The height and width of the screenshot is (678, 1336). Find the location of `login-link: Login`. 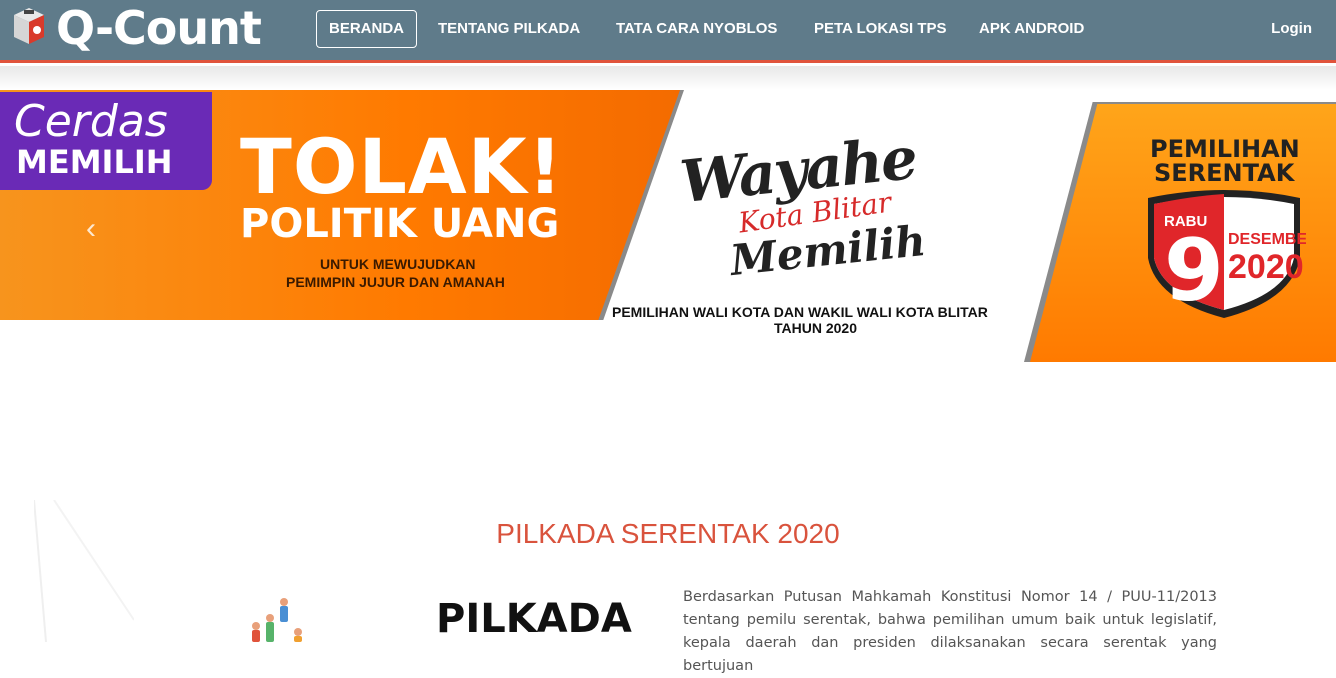

login-link: Login is located at coordinates (1291, 29).